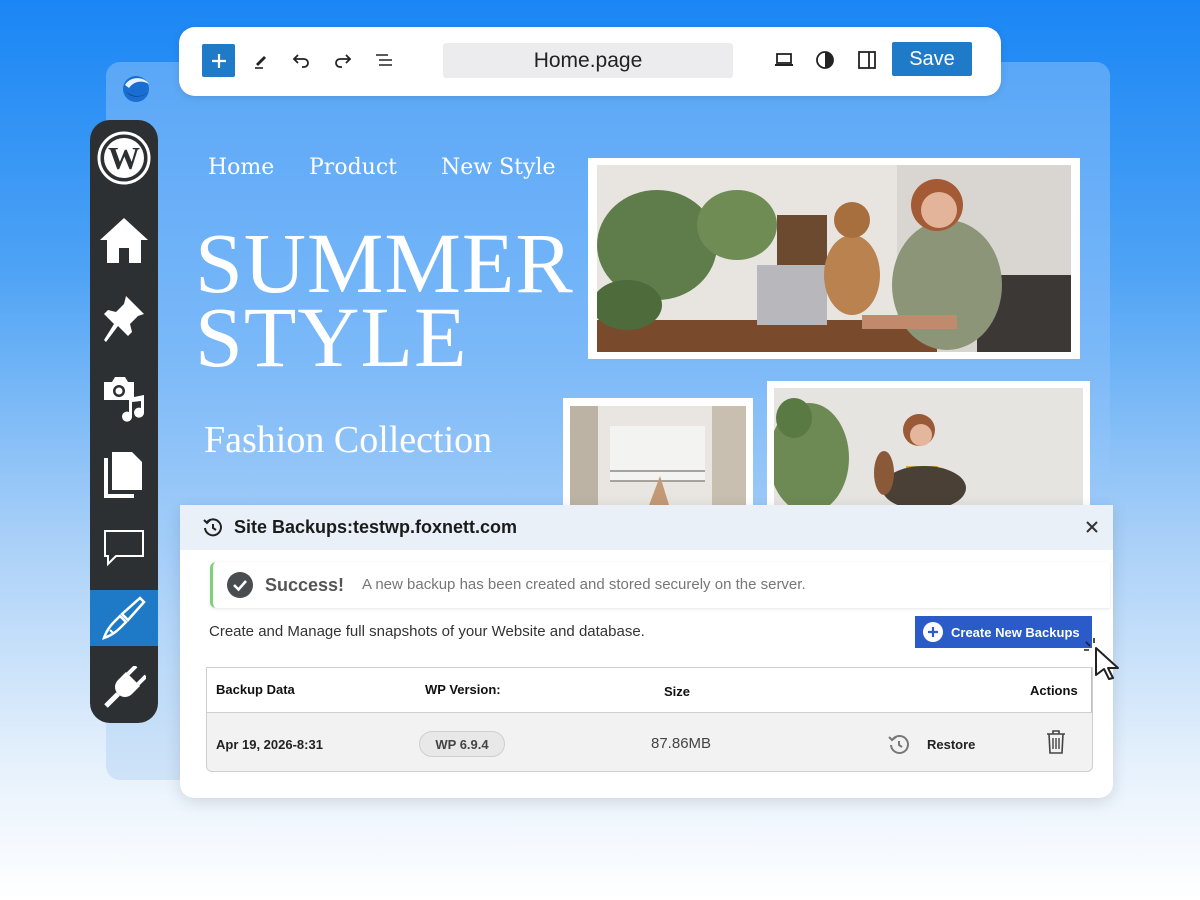 This screenshot has width=1200, height=900. I want to click on sidebar-item-wordpress: W, so click(124, 158).